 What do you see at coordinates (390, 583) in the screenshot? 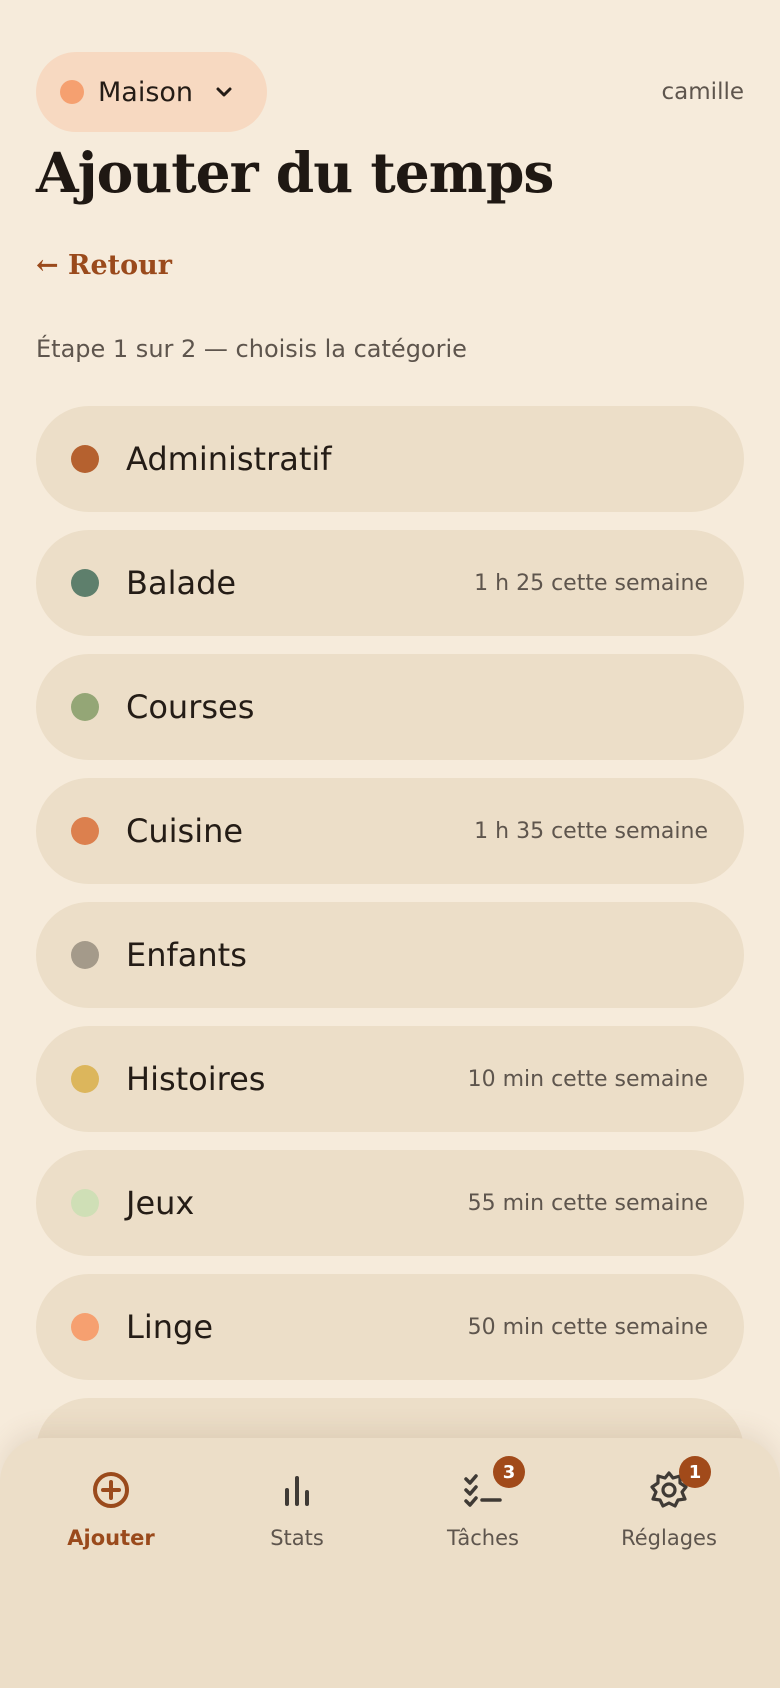
I see `category-item: Balade 1 h 25 cette semaine` at bounding box center [390, 583].